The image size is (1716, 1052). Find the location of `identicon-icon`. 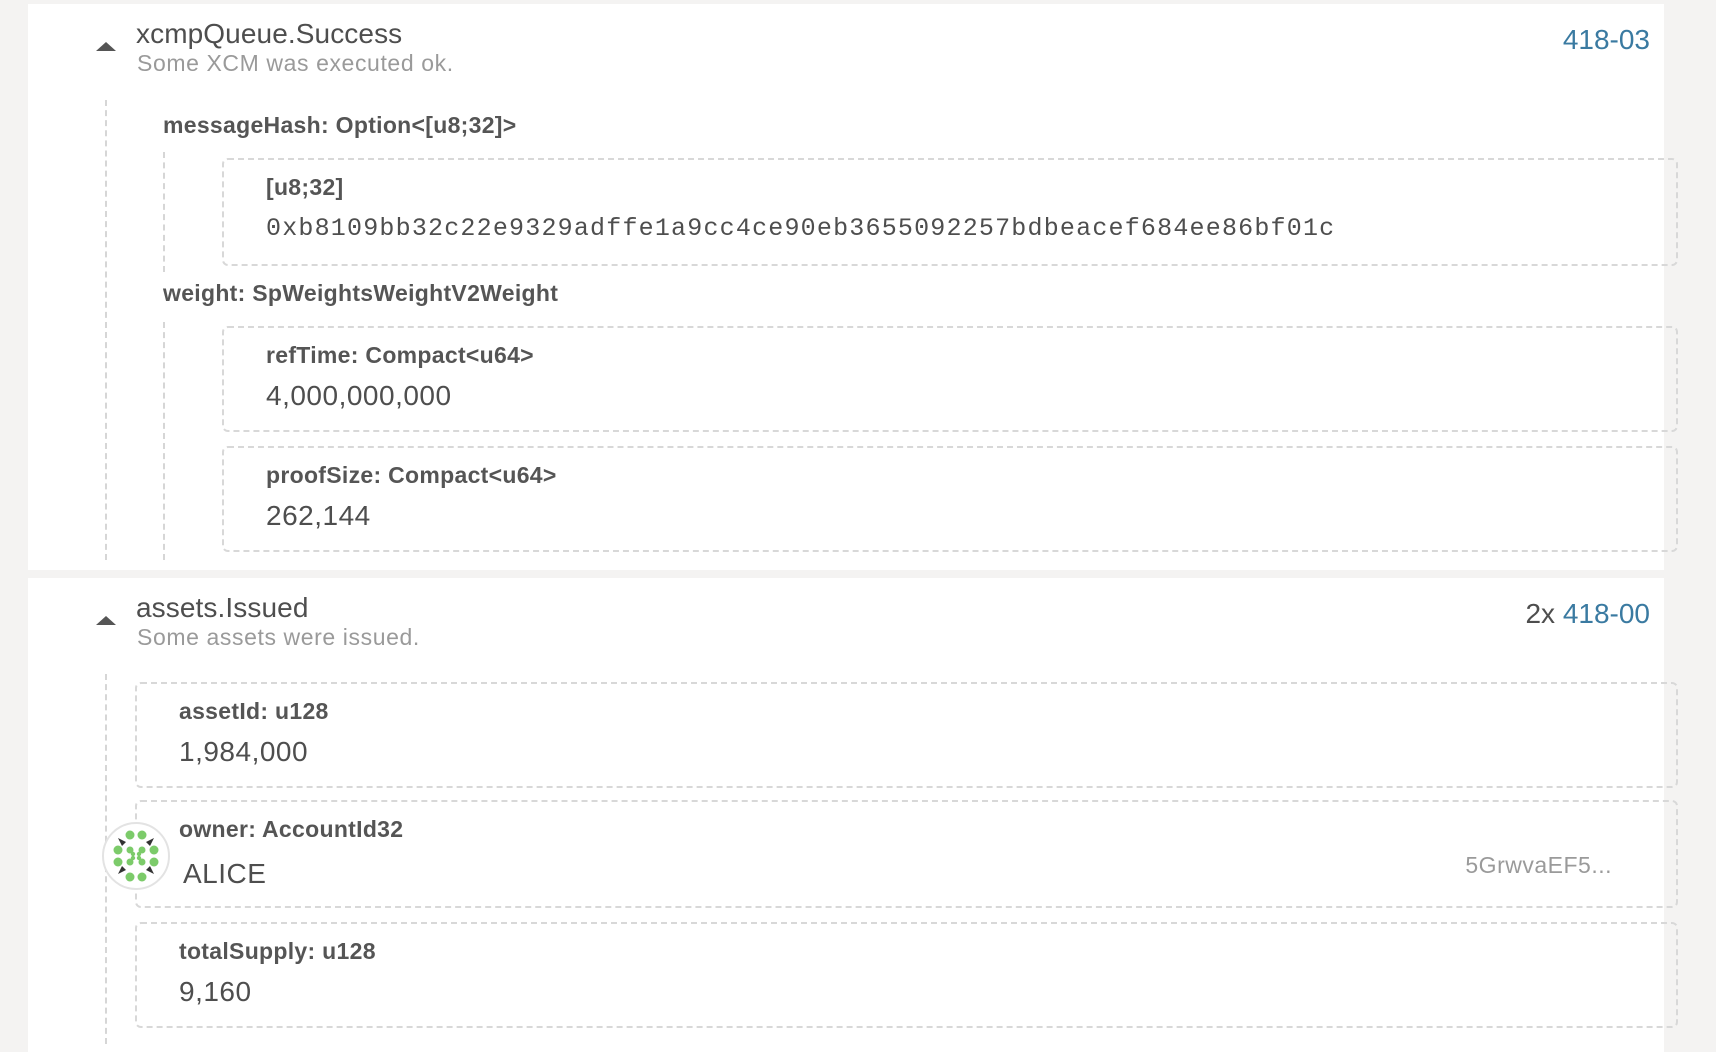

identicon-icon is located at coordinates (136, 856).